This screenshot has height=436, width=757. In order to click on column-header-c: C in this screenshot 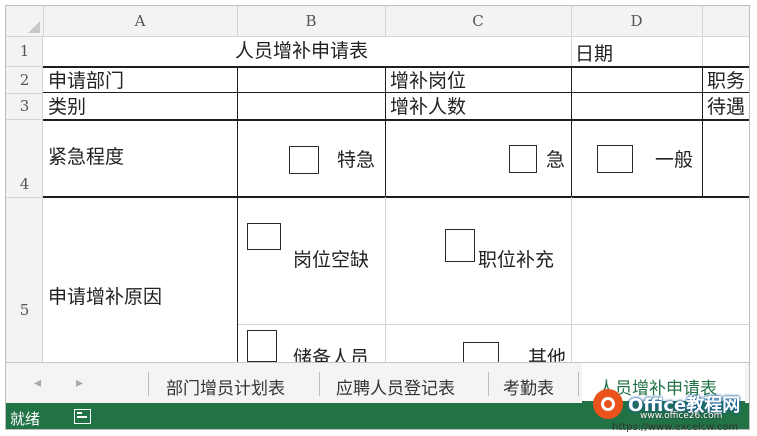, I will do `click(478, 21)`.